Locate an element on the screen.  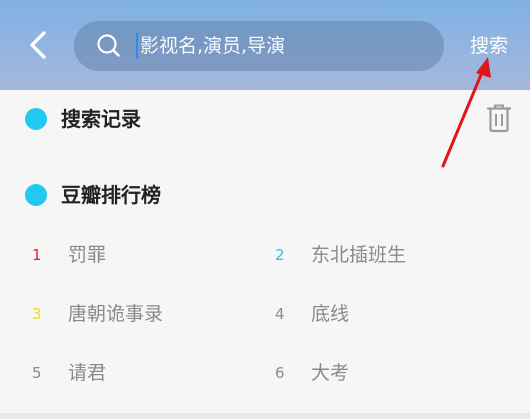
search-box is located at coordinates (259, 46).